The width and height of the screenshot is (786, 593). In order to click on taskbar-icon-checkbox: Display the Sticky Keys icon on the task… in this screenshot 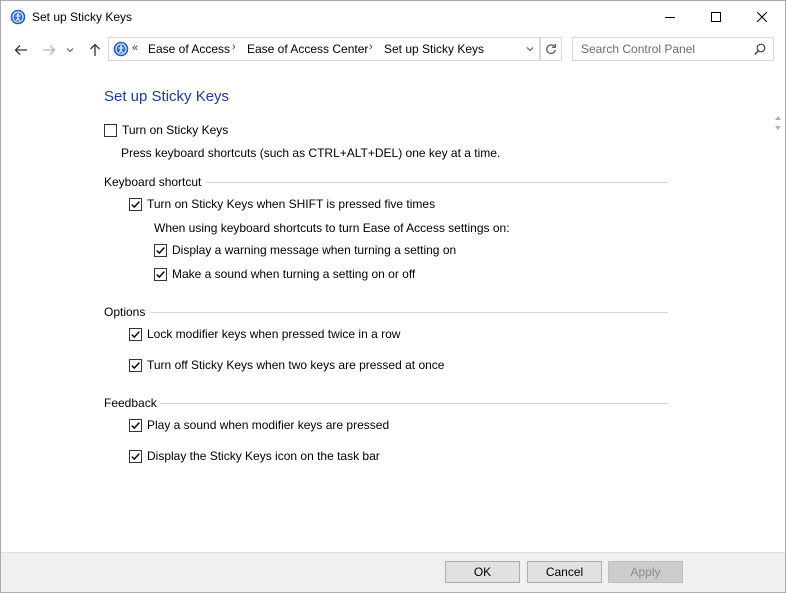, I will do `click(254, 456)`.